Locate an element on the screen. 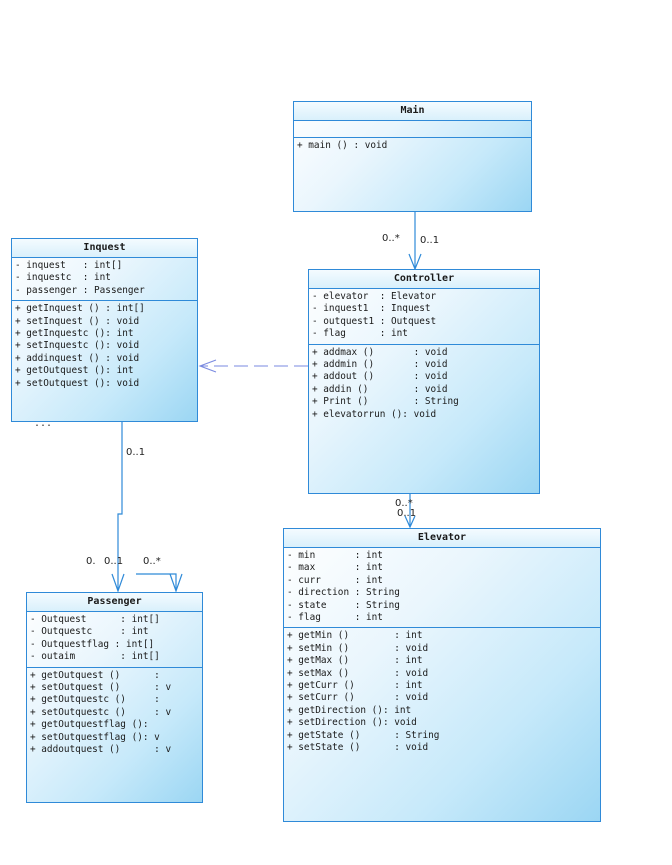  operation-row: + getCurr () : int is located at coordinates (355, 686).